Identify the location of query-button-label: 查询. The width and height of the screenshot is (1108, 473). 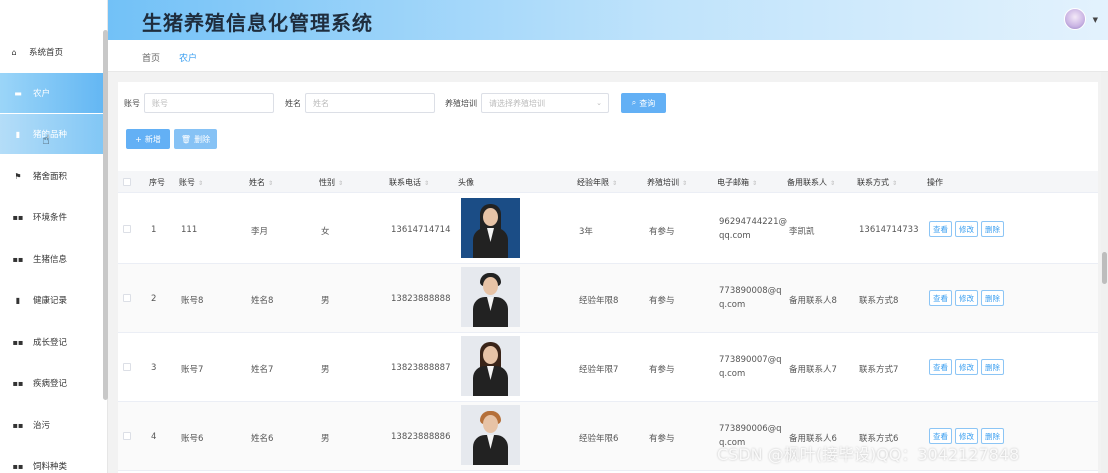
(647, 103).